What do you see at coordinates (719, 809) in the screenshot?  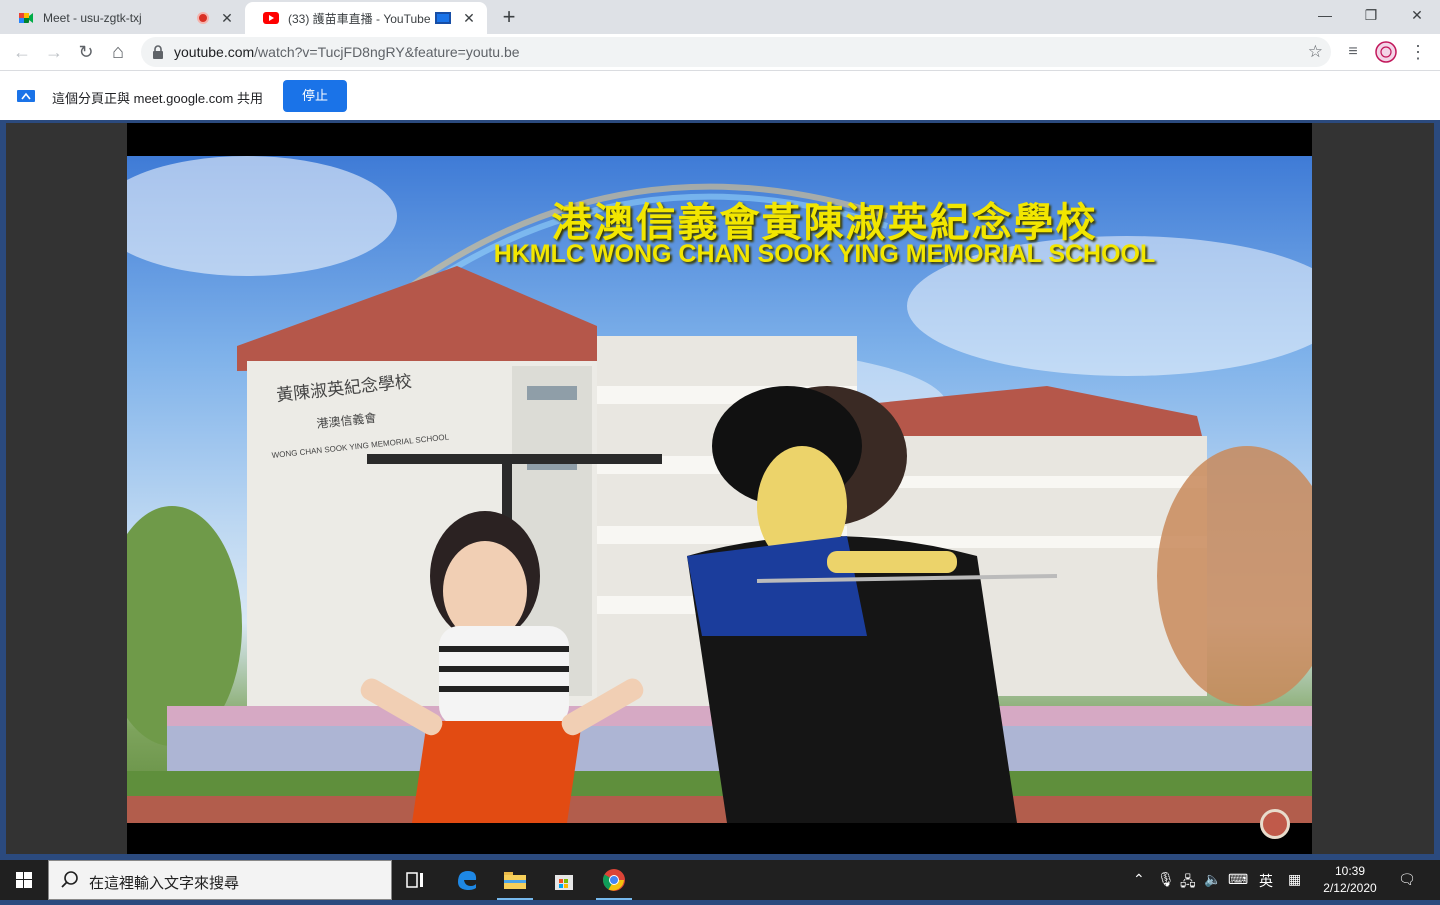 I see `running-track` at bounding box center [719, 809].